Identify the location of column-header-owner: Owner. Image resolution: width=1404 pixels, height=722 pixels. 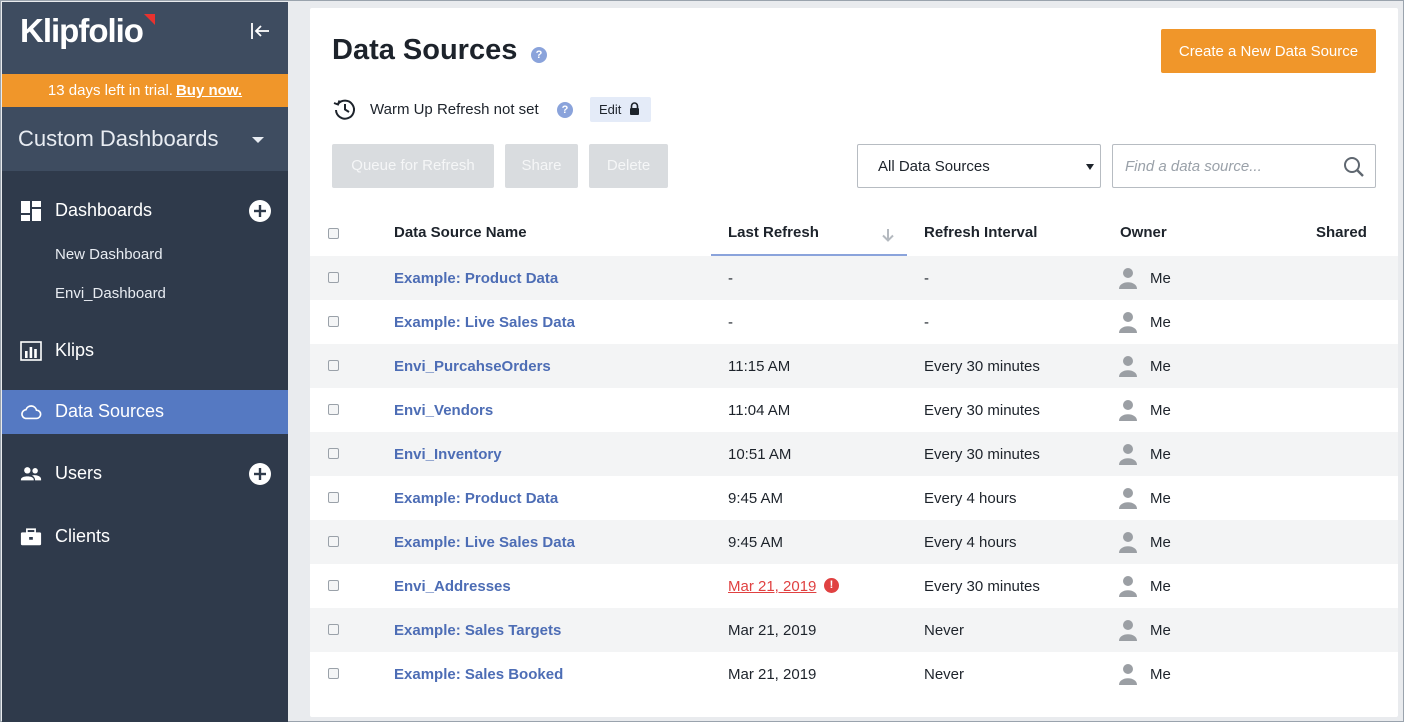
(1143, 232).